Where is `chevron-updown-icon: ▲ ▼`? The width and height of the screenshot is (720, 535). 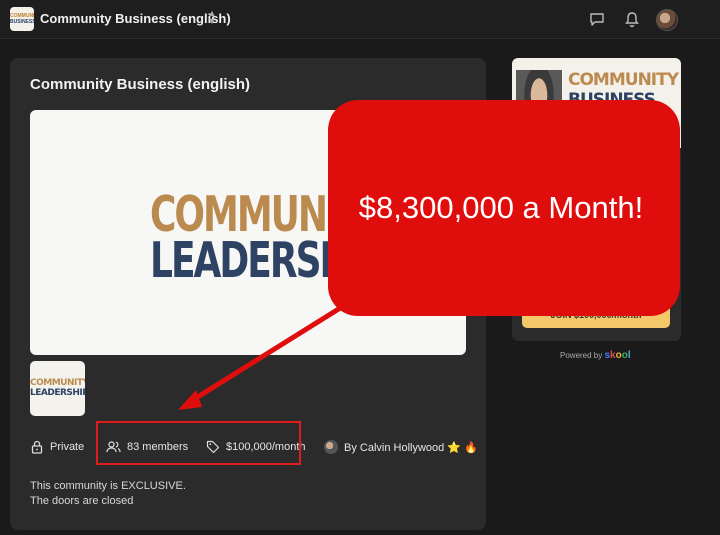 chevron-updown-icon: ▲ ▼ is located at coordinates (212, 19).